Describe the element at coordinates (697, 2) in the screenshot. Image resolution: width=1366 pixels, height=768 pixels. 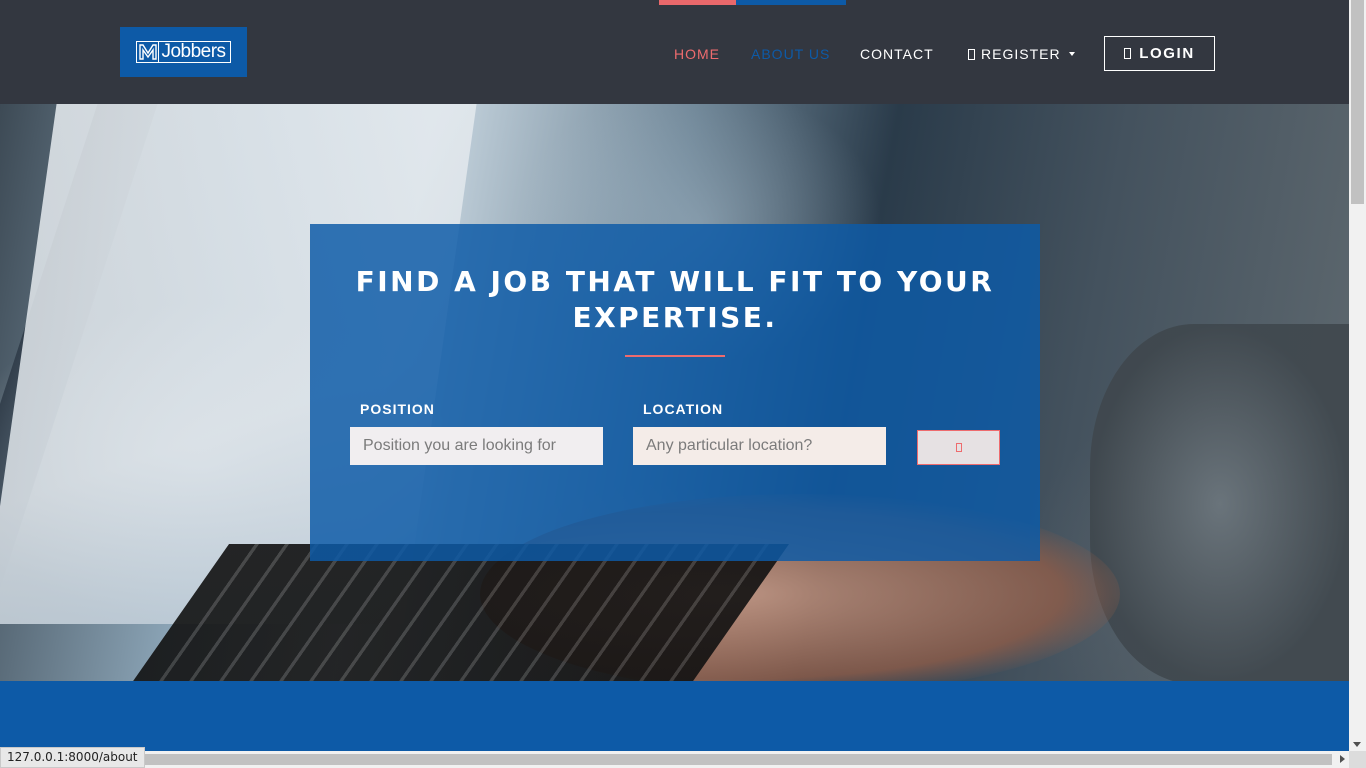
I see `active-tab-indicator` at that location.